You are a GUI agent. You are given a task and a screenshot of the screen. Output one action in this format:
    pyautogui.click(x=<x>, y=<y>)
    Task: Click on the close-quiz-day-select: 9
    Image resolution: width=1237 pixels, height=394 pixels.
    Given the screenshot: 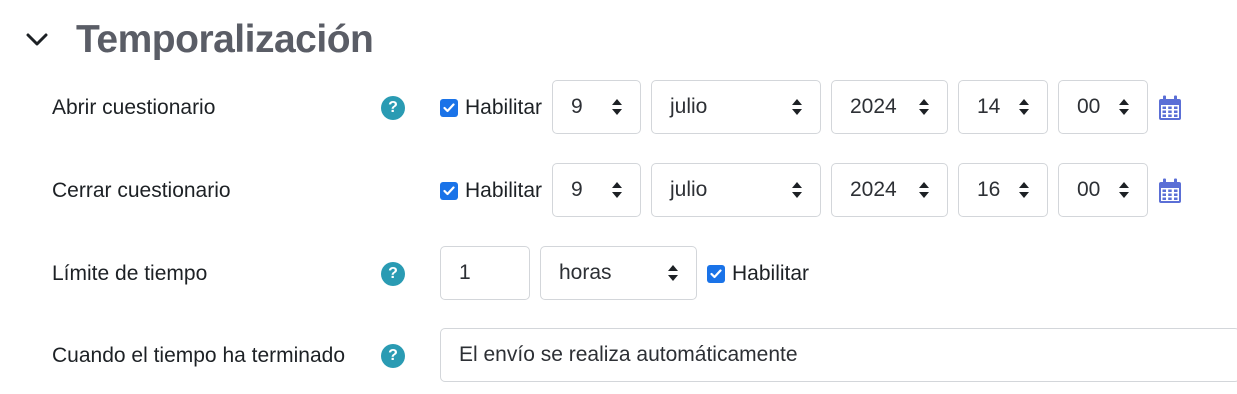 What is the action you would take?
    pyautogui.click(x=596, y=190)
    